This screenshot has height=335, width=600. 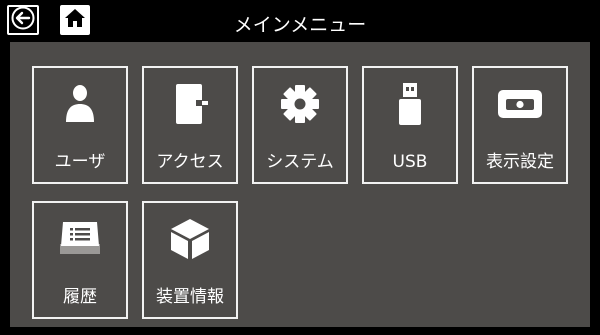 What do you see at coordinates (410, 106) in the screenshot?
I see `usb-icon` at bounding box center [410, 106].